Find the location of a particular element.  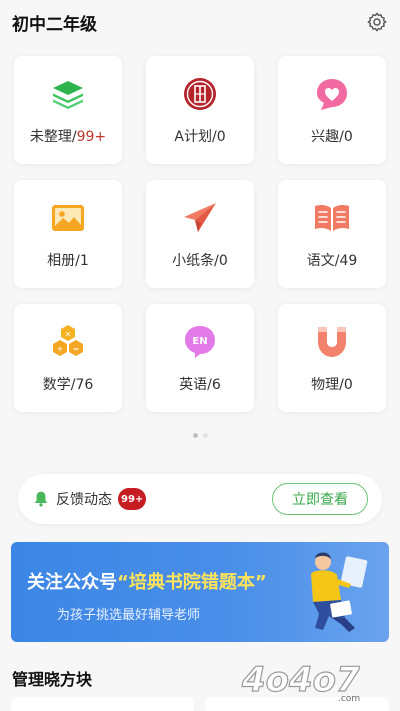

tile-label: 未整理/99+ is located at coordinates (68, 137).